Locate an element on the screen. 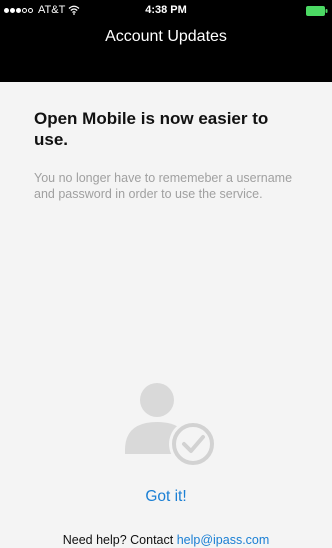 The height and width of the screenshot is (548, 332). battery-icon is located at coordinates (317, 11).